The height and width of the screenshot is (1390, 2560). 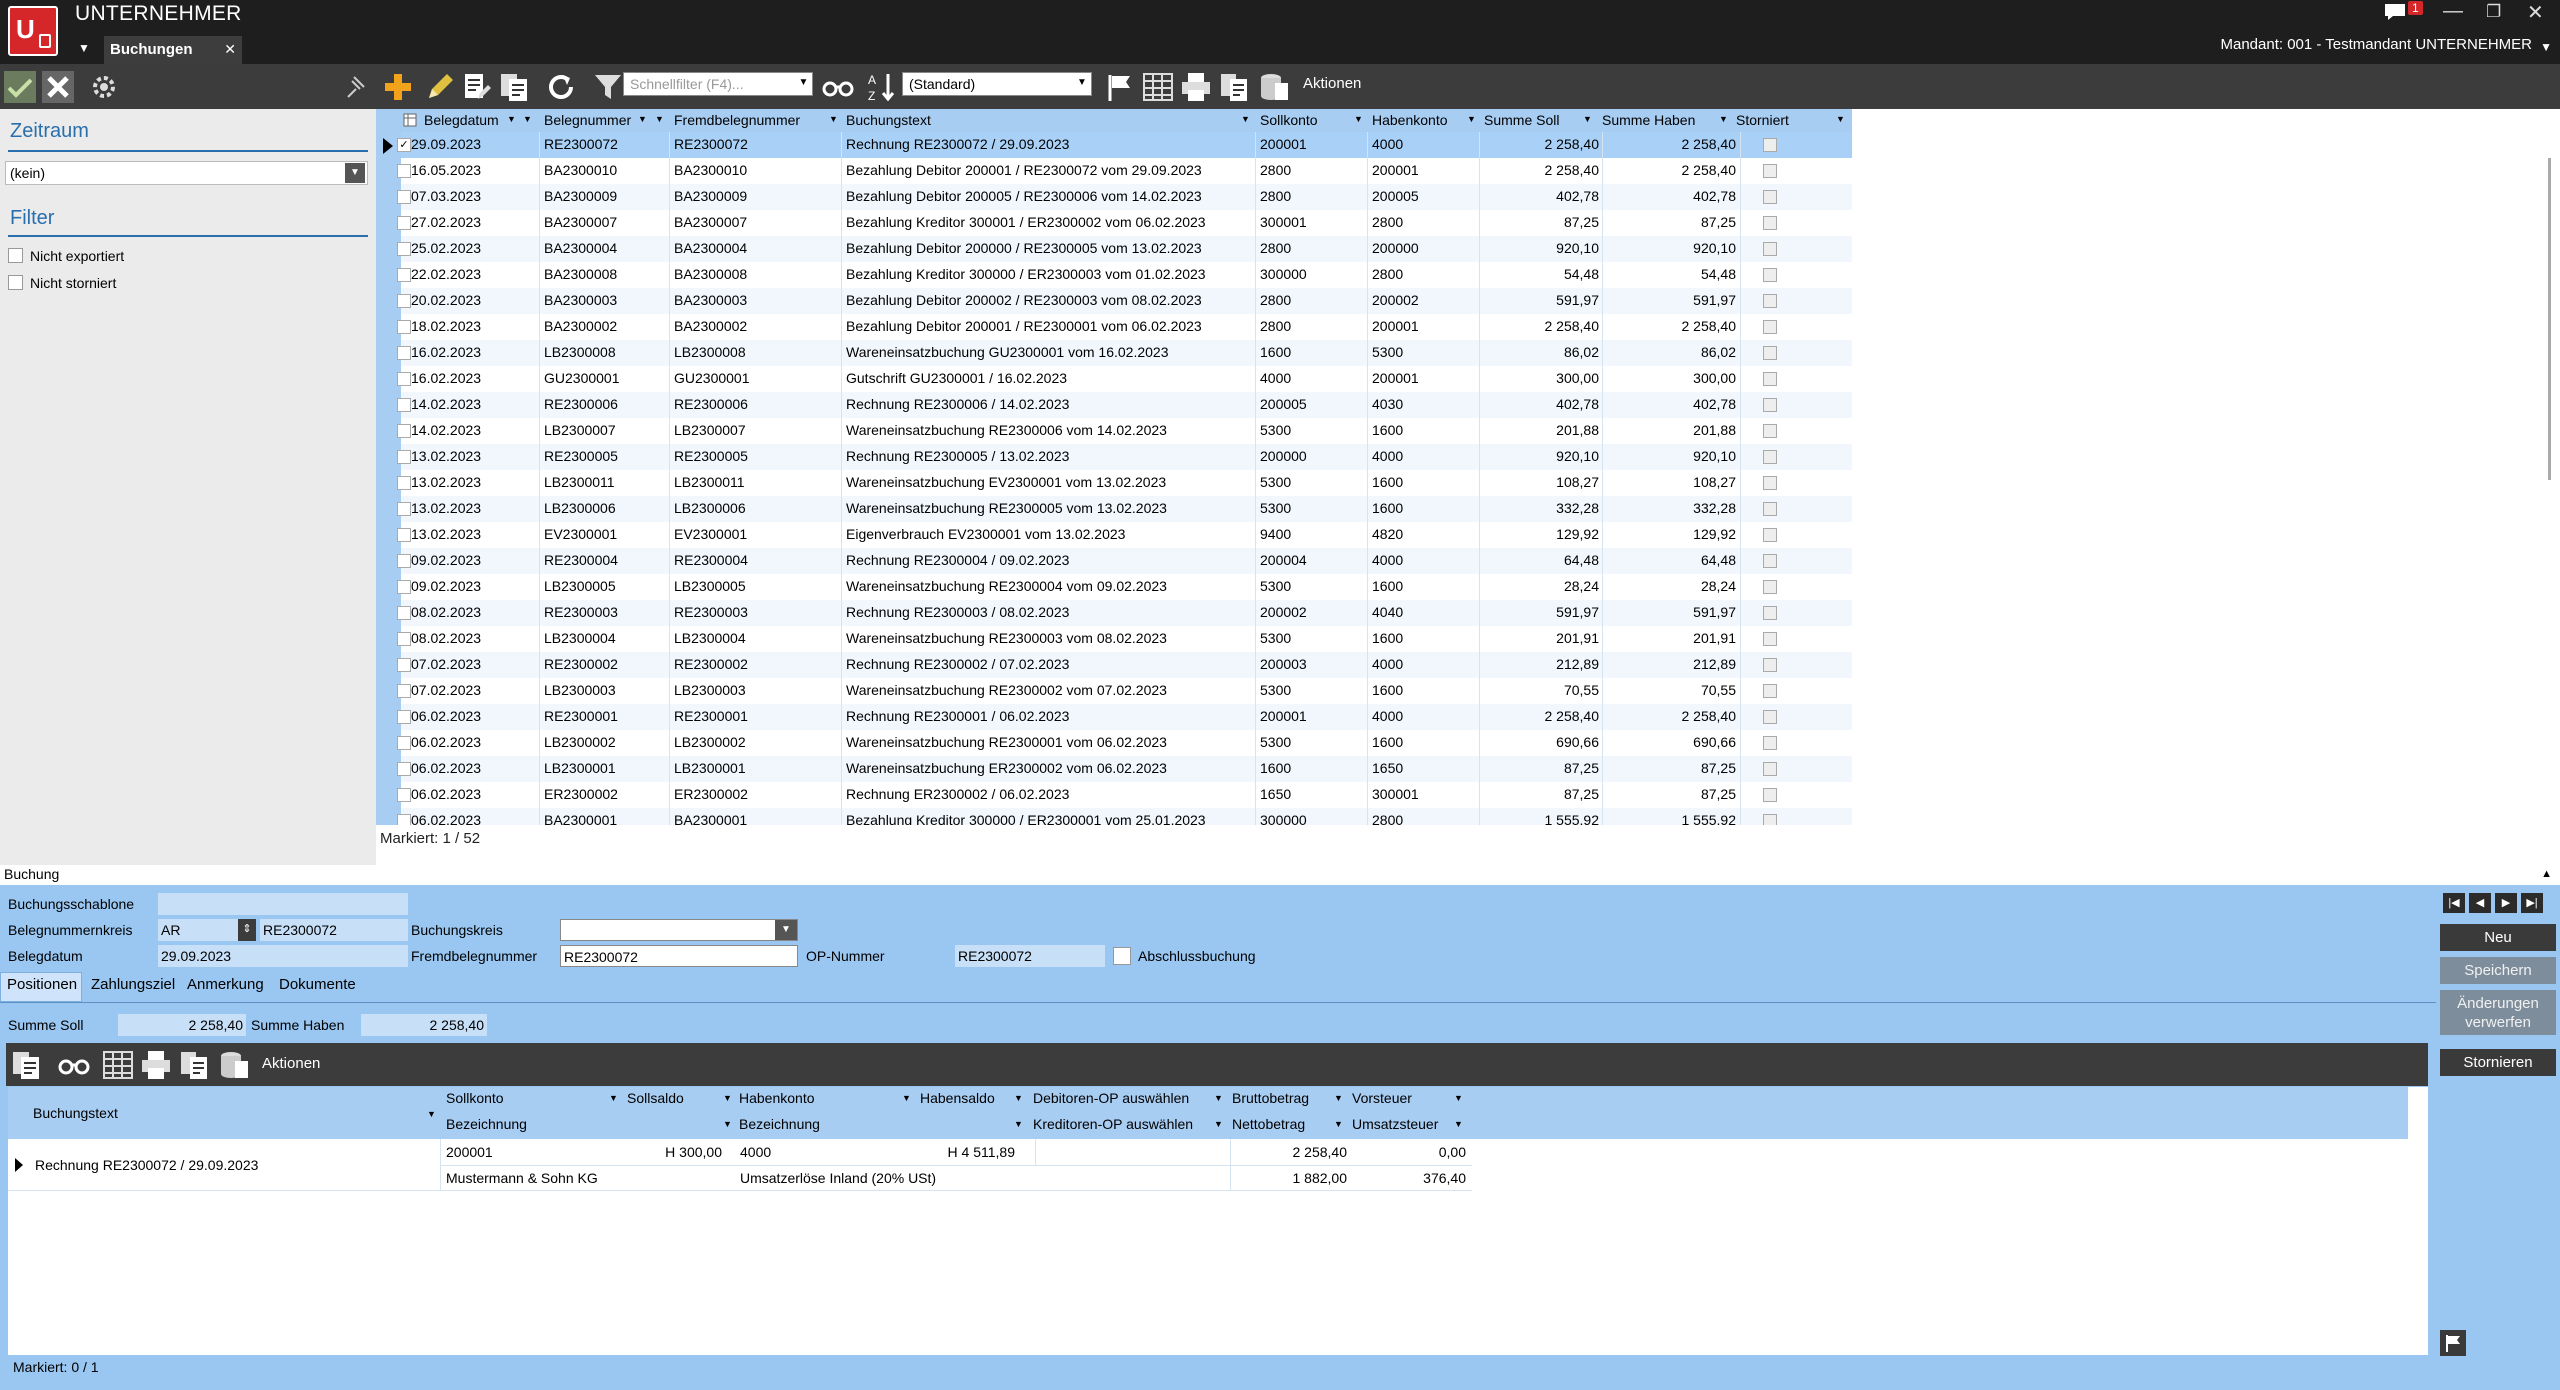 What do you see at coordinates (461, 120) in the screenshot?
I see `col-belegdatum: Belegdatum` at bounding box center [461, 120].